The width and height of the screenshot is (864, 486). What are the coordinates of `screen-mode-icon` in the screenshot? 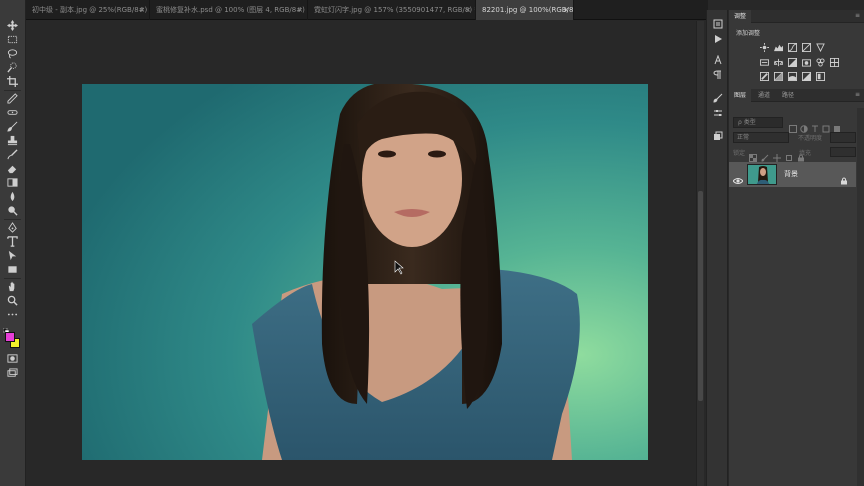 It's located at (12, 373).